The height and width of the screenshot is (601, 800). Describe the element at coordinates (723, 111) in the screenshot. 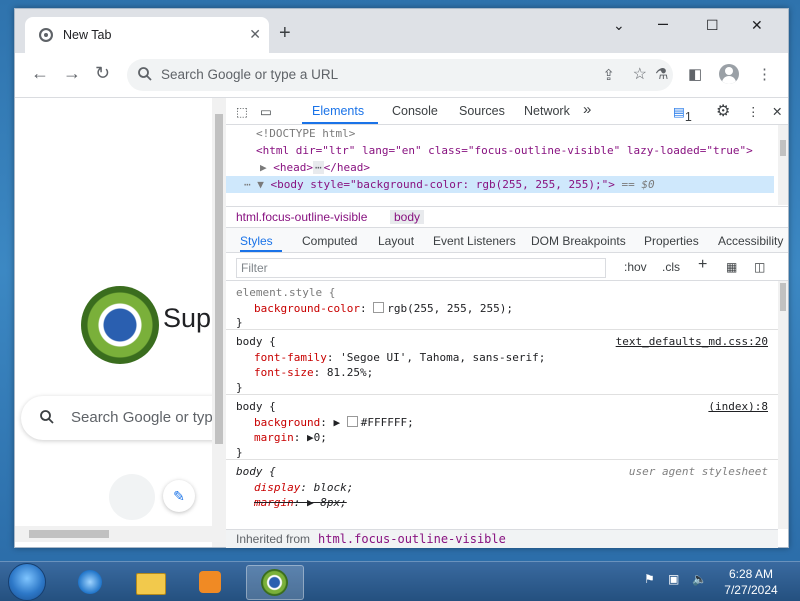

I see `settings-gear-icon: ⚙` at that location.